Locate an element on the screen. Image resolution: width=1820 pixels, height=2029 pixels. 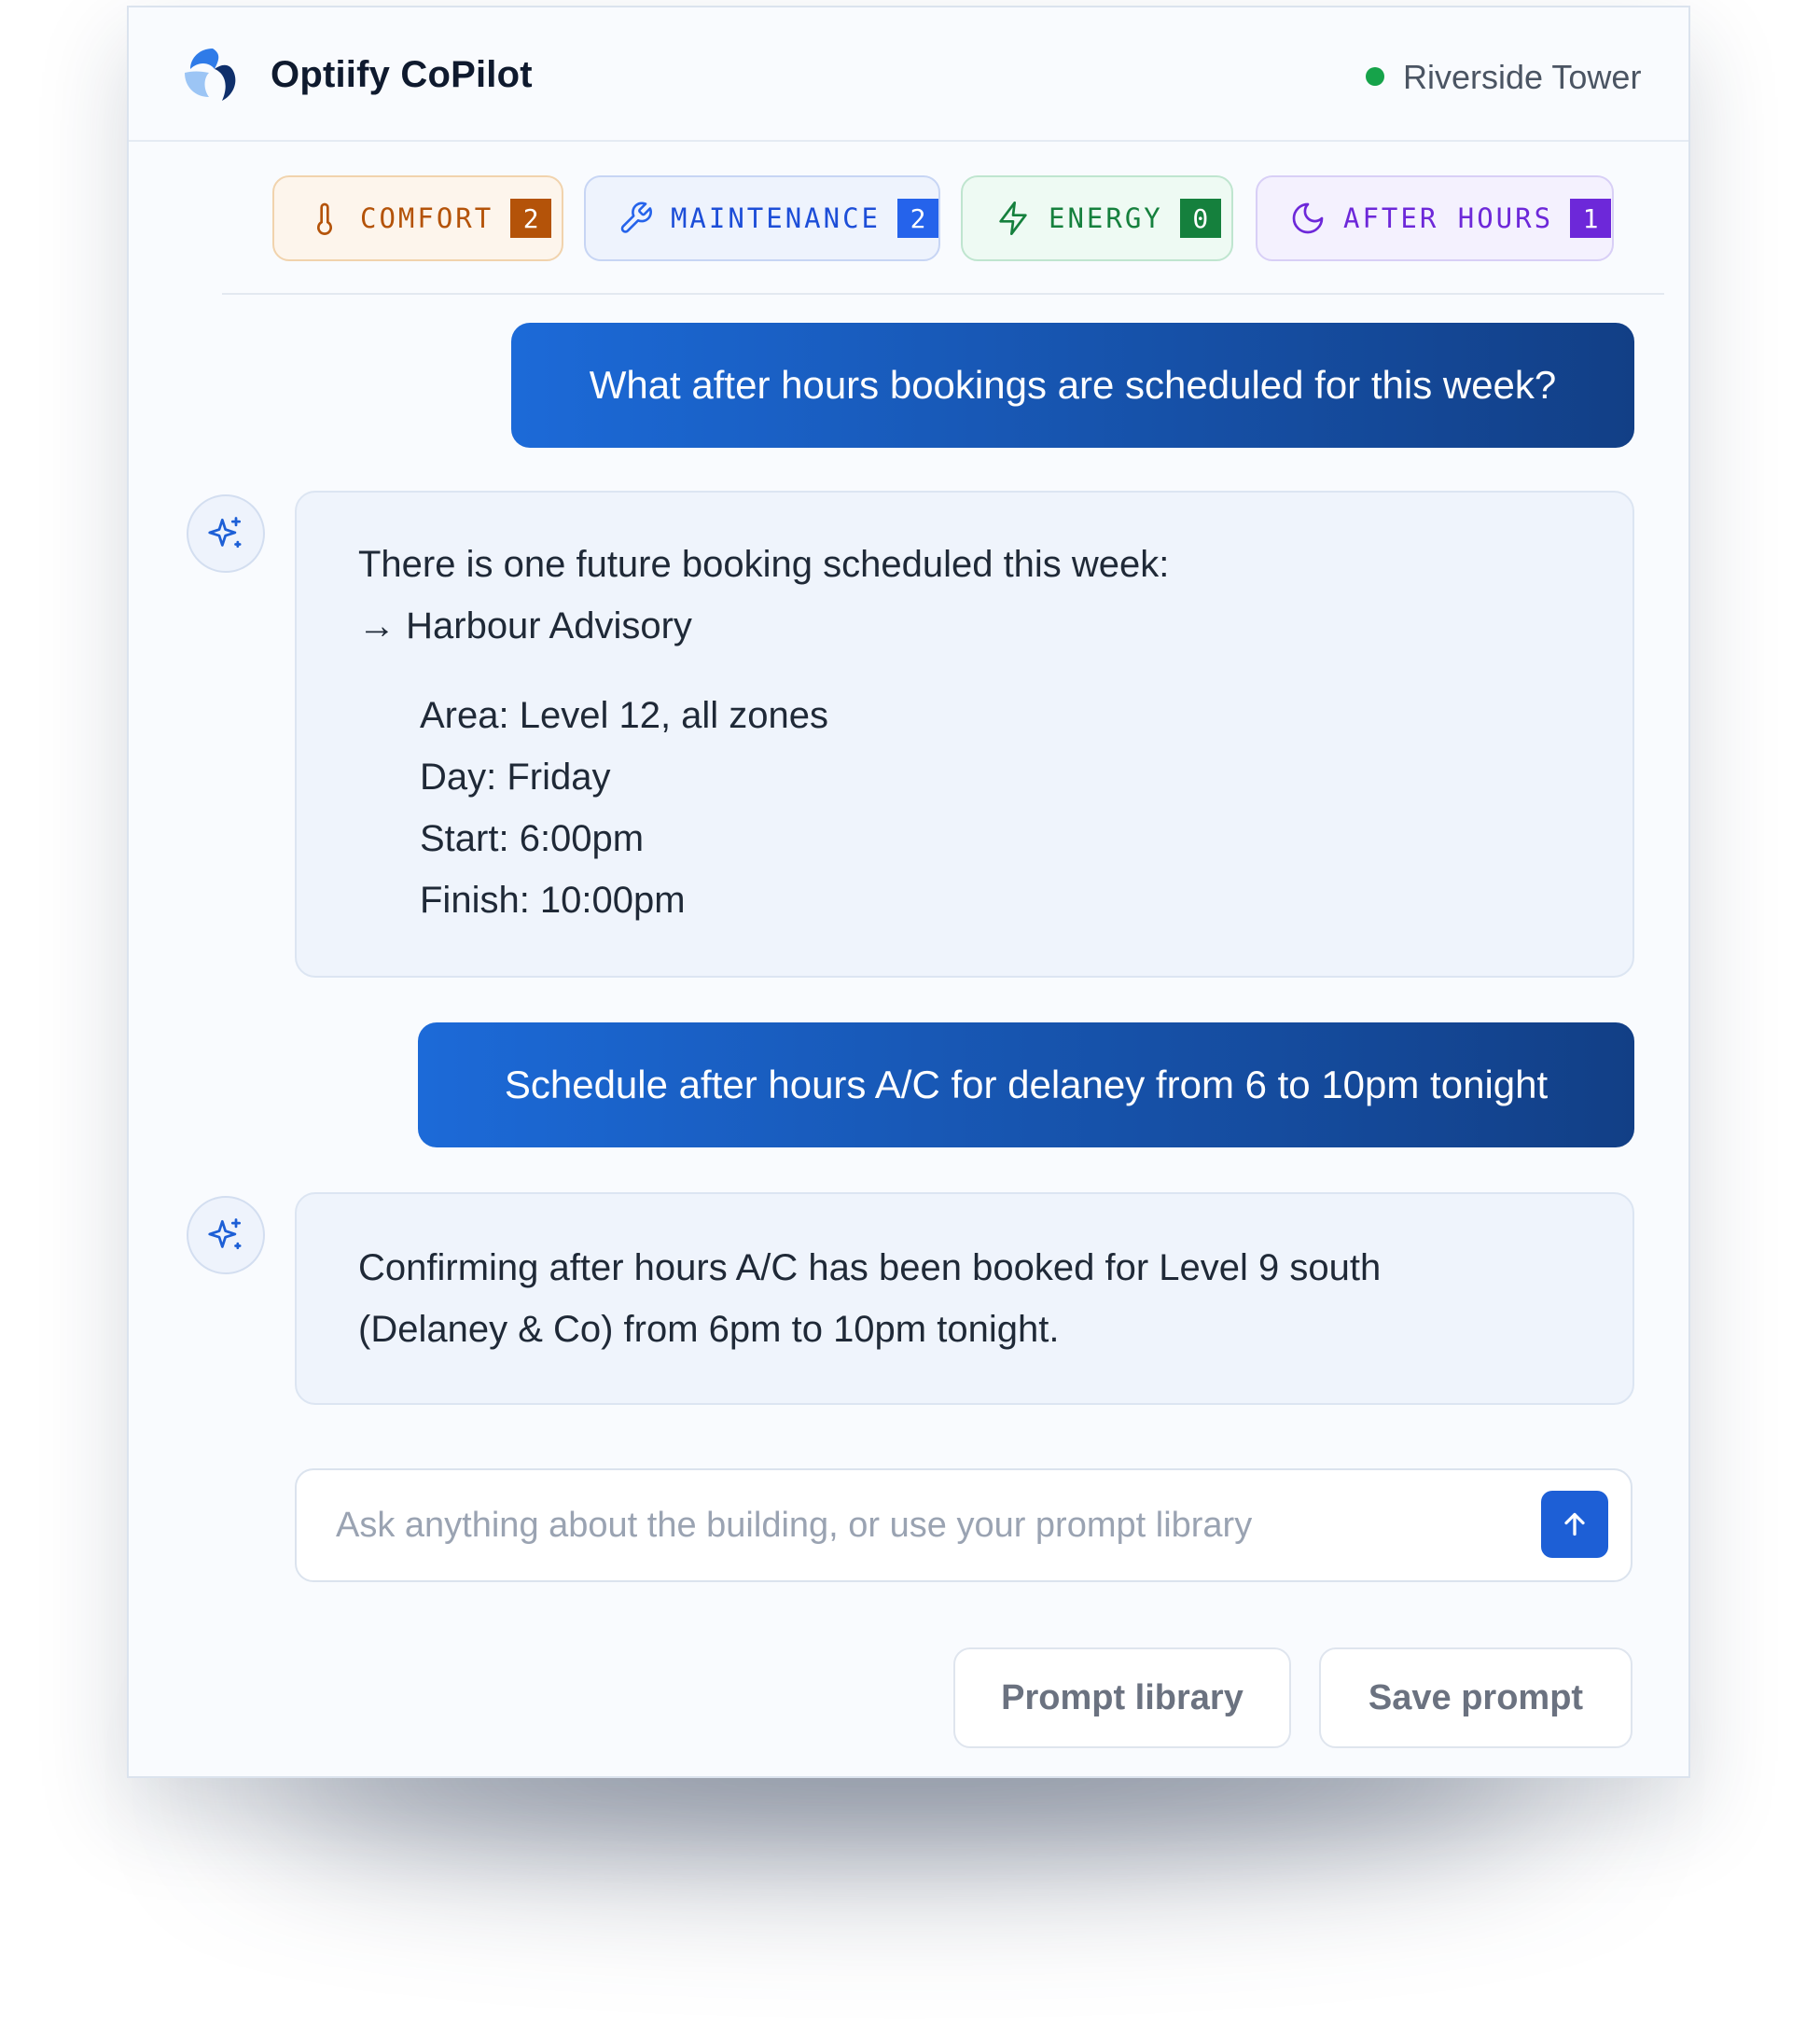
category-chip-maintenance: MAINTENANCE 2 is located at coordinates (762, 218).